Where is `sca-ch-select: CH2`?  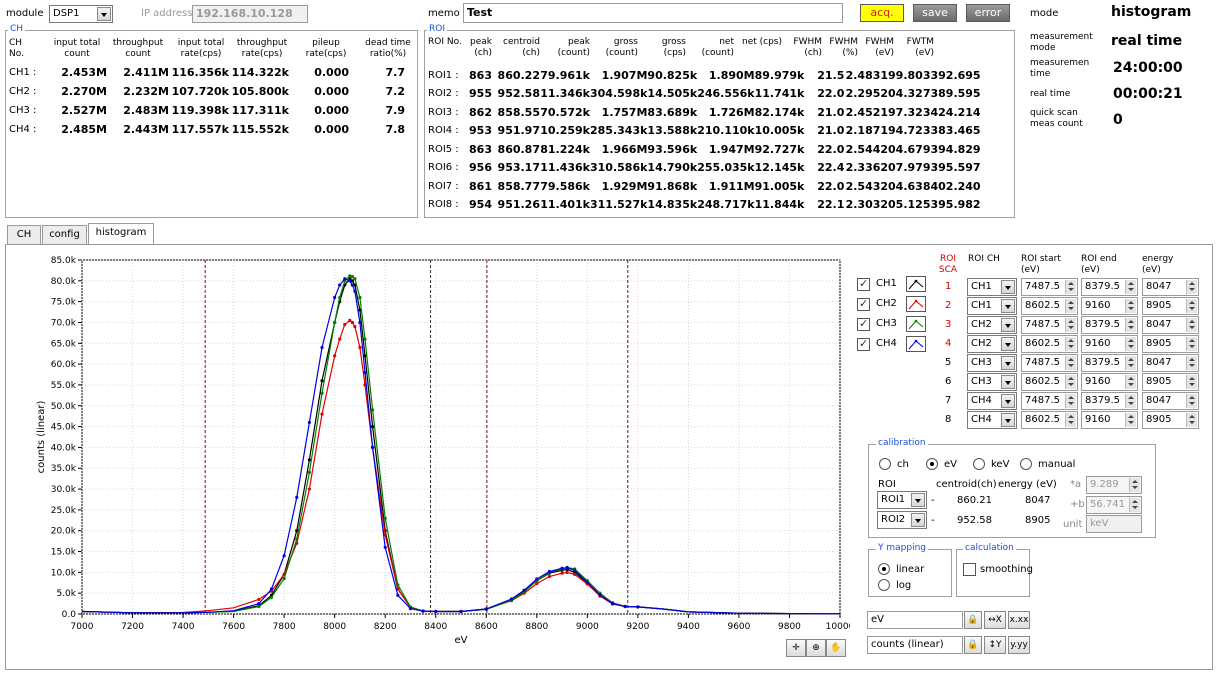
sca-ch-select: CH2 is located at coordinates (992, 325).